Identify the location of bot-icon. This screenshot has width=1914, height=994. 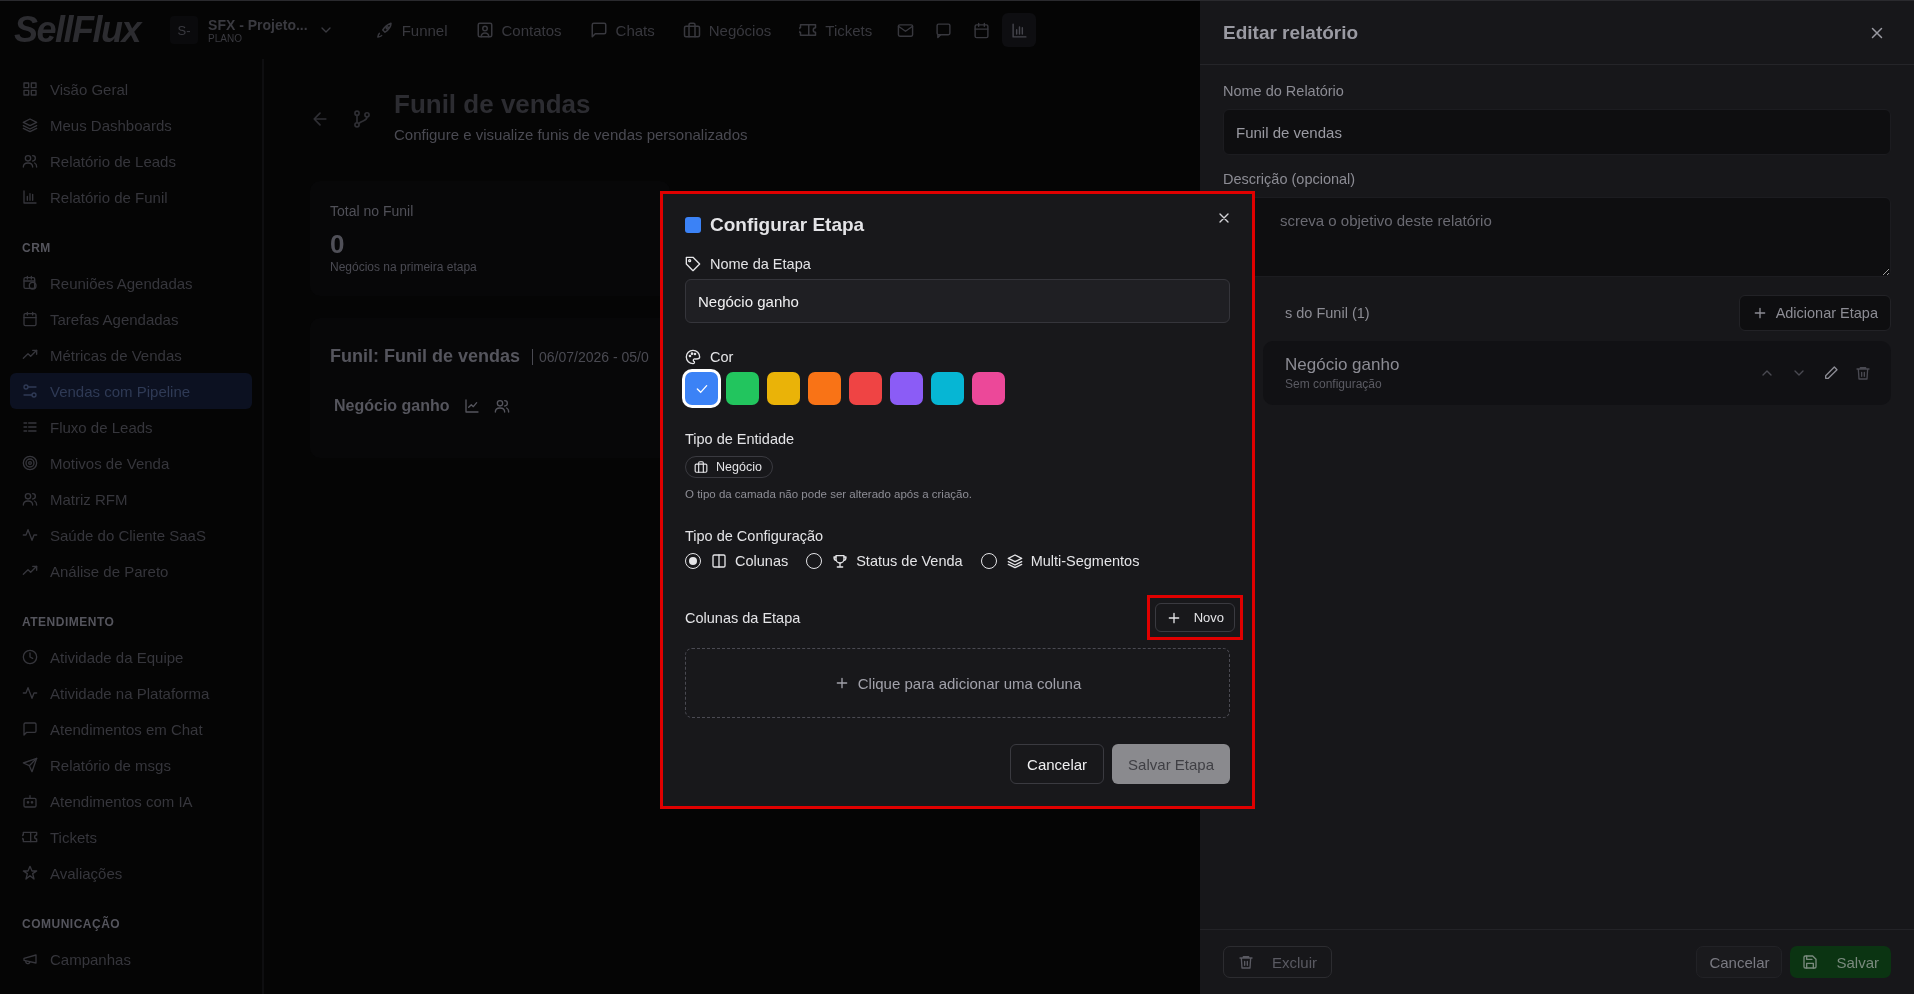
(30, 801).